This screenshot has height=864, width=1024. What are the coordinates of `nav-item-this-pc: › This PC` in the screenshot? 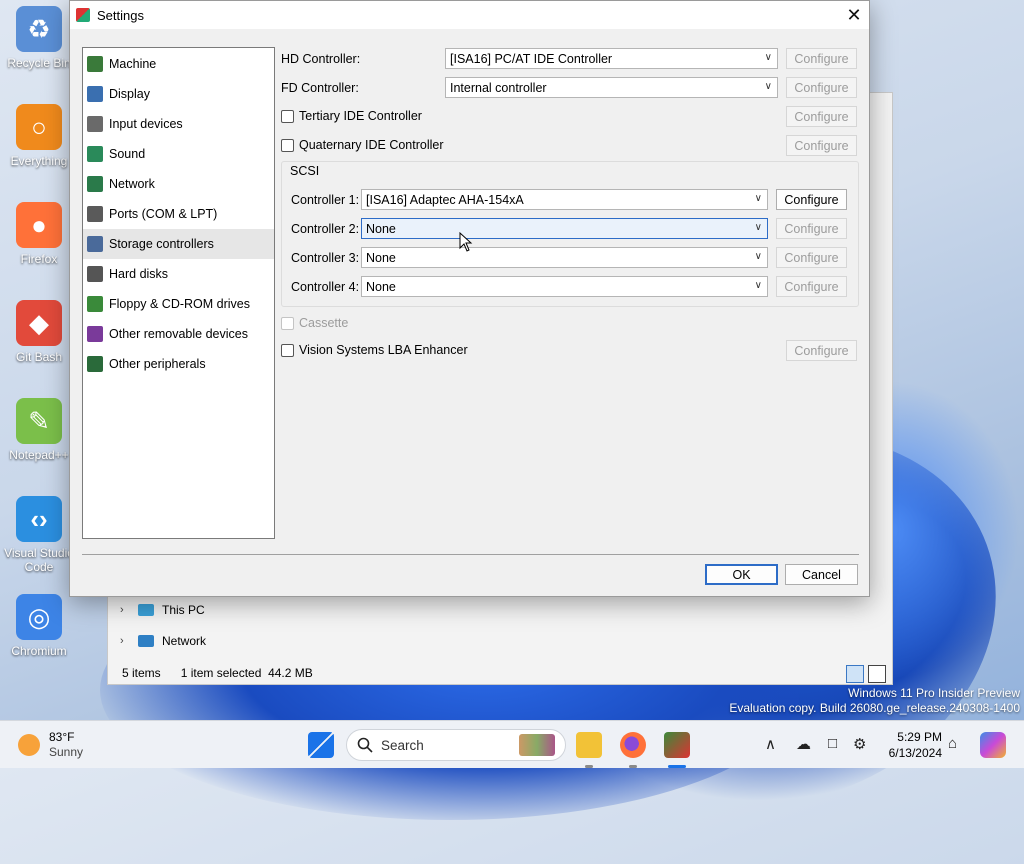 It's located at (162, 610).